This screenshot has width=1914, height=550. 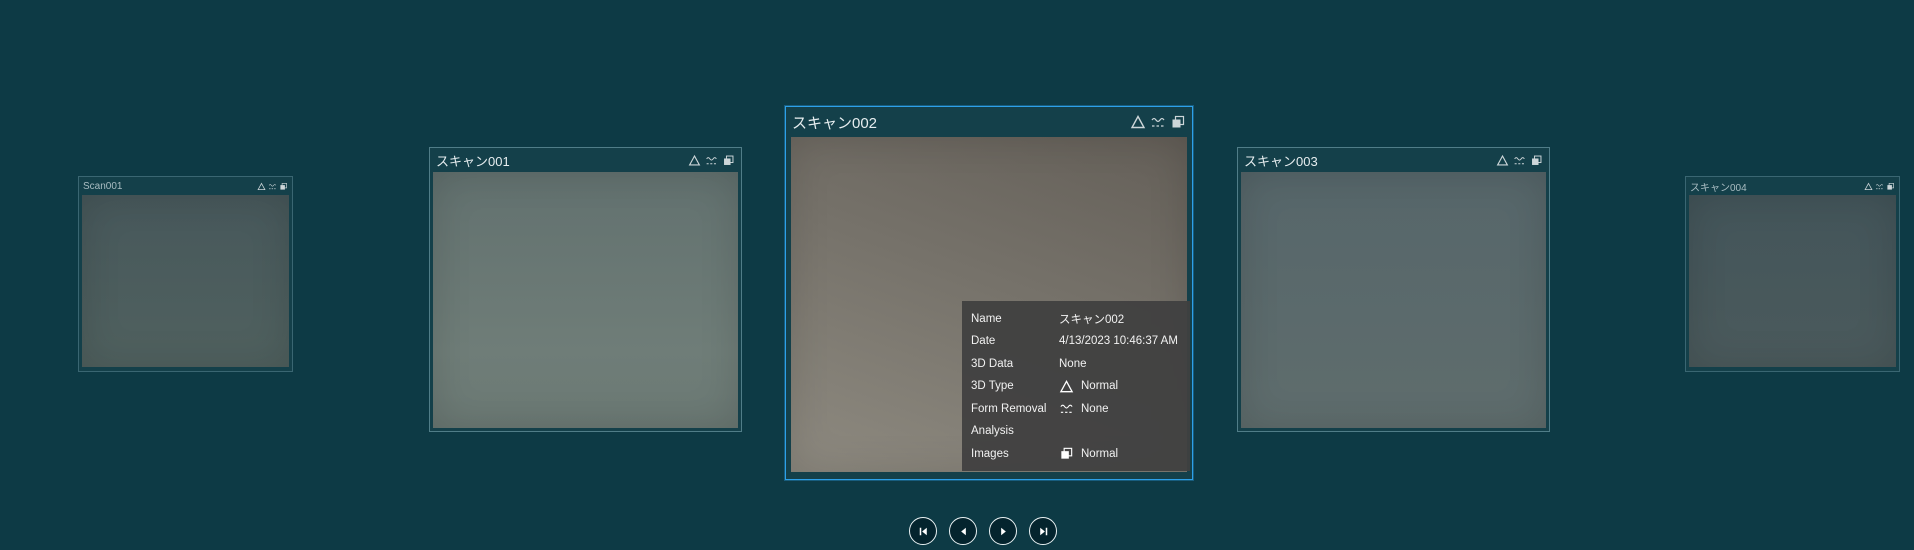 I want to click on info-label: Analysis, so click(x=992, y=431).